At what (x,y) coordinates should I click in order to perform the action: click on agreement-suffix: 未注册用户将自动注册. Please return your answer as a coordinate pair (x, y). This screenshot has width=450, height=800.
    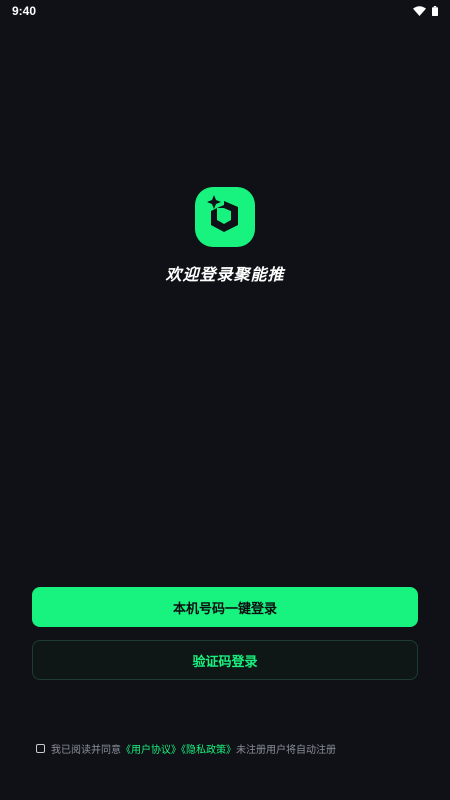
    Looking at the image, I should click on (286, 750).